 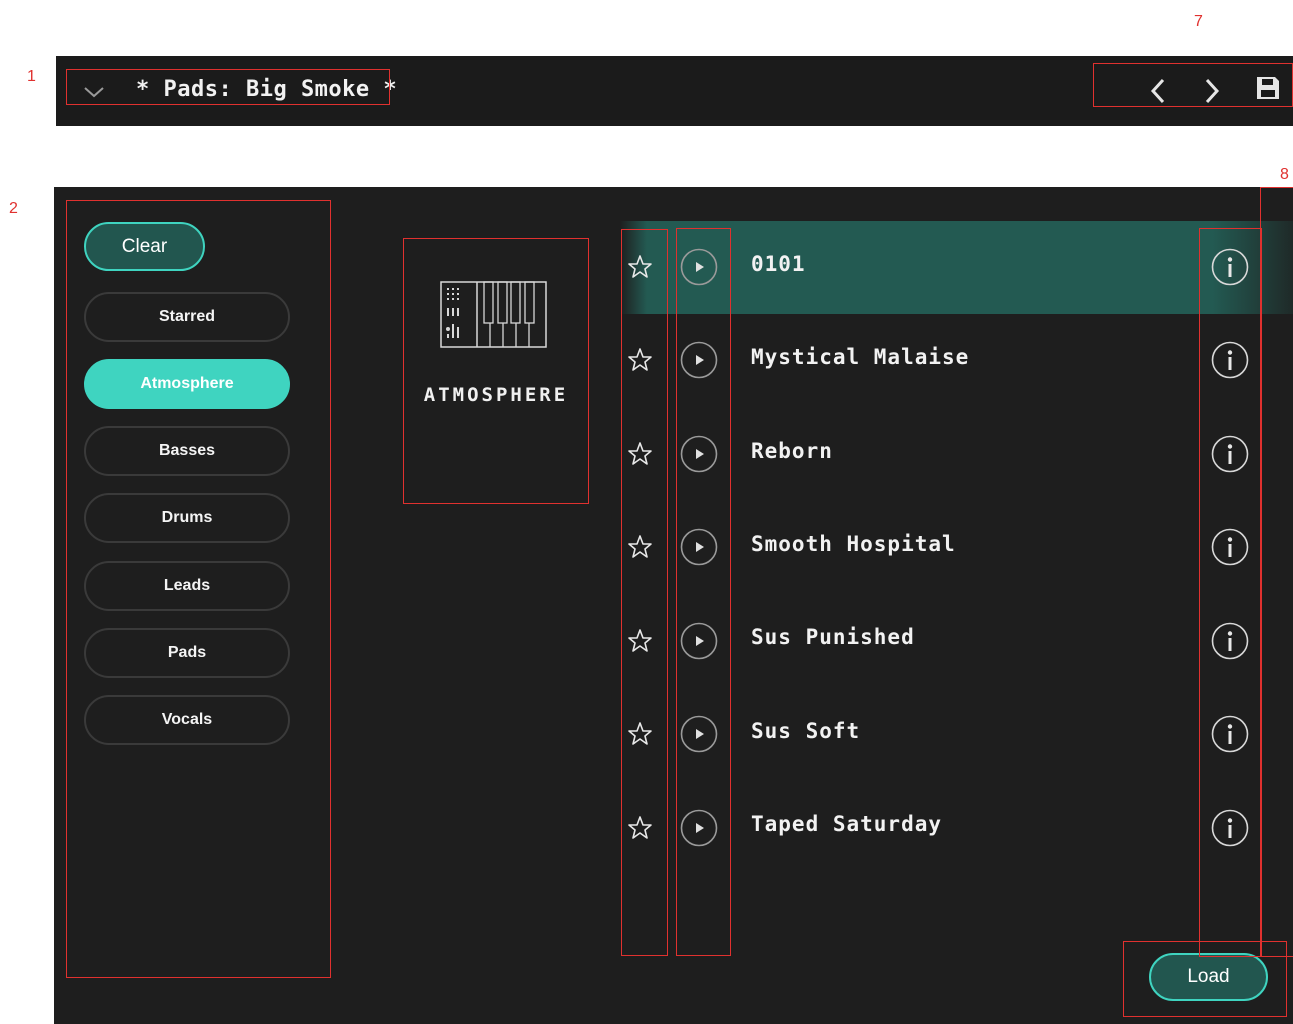 What do you see at coordinates (187, 518) in the screenshot?
I see `category-drums-button: Drums` at bounding box center [187, 518].